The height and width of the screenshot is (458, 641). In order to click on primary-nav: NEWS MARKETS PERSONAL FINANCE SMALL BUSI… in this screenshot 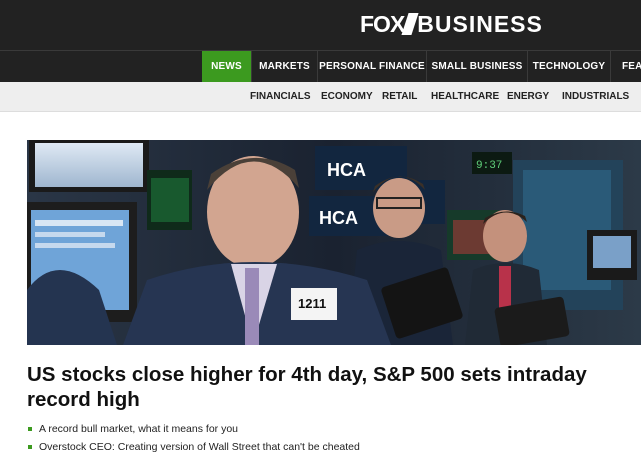, I will do `click(320, 66)`.